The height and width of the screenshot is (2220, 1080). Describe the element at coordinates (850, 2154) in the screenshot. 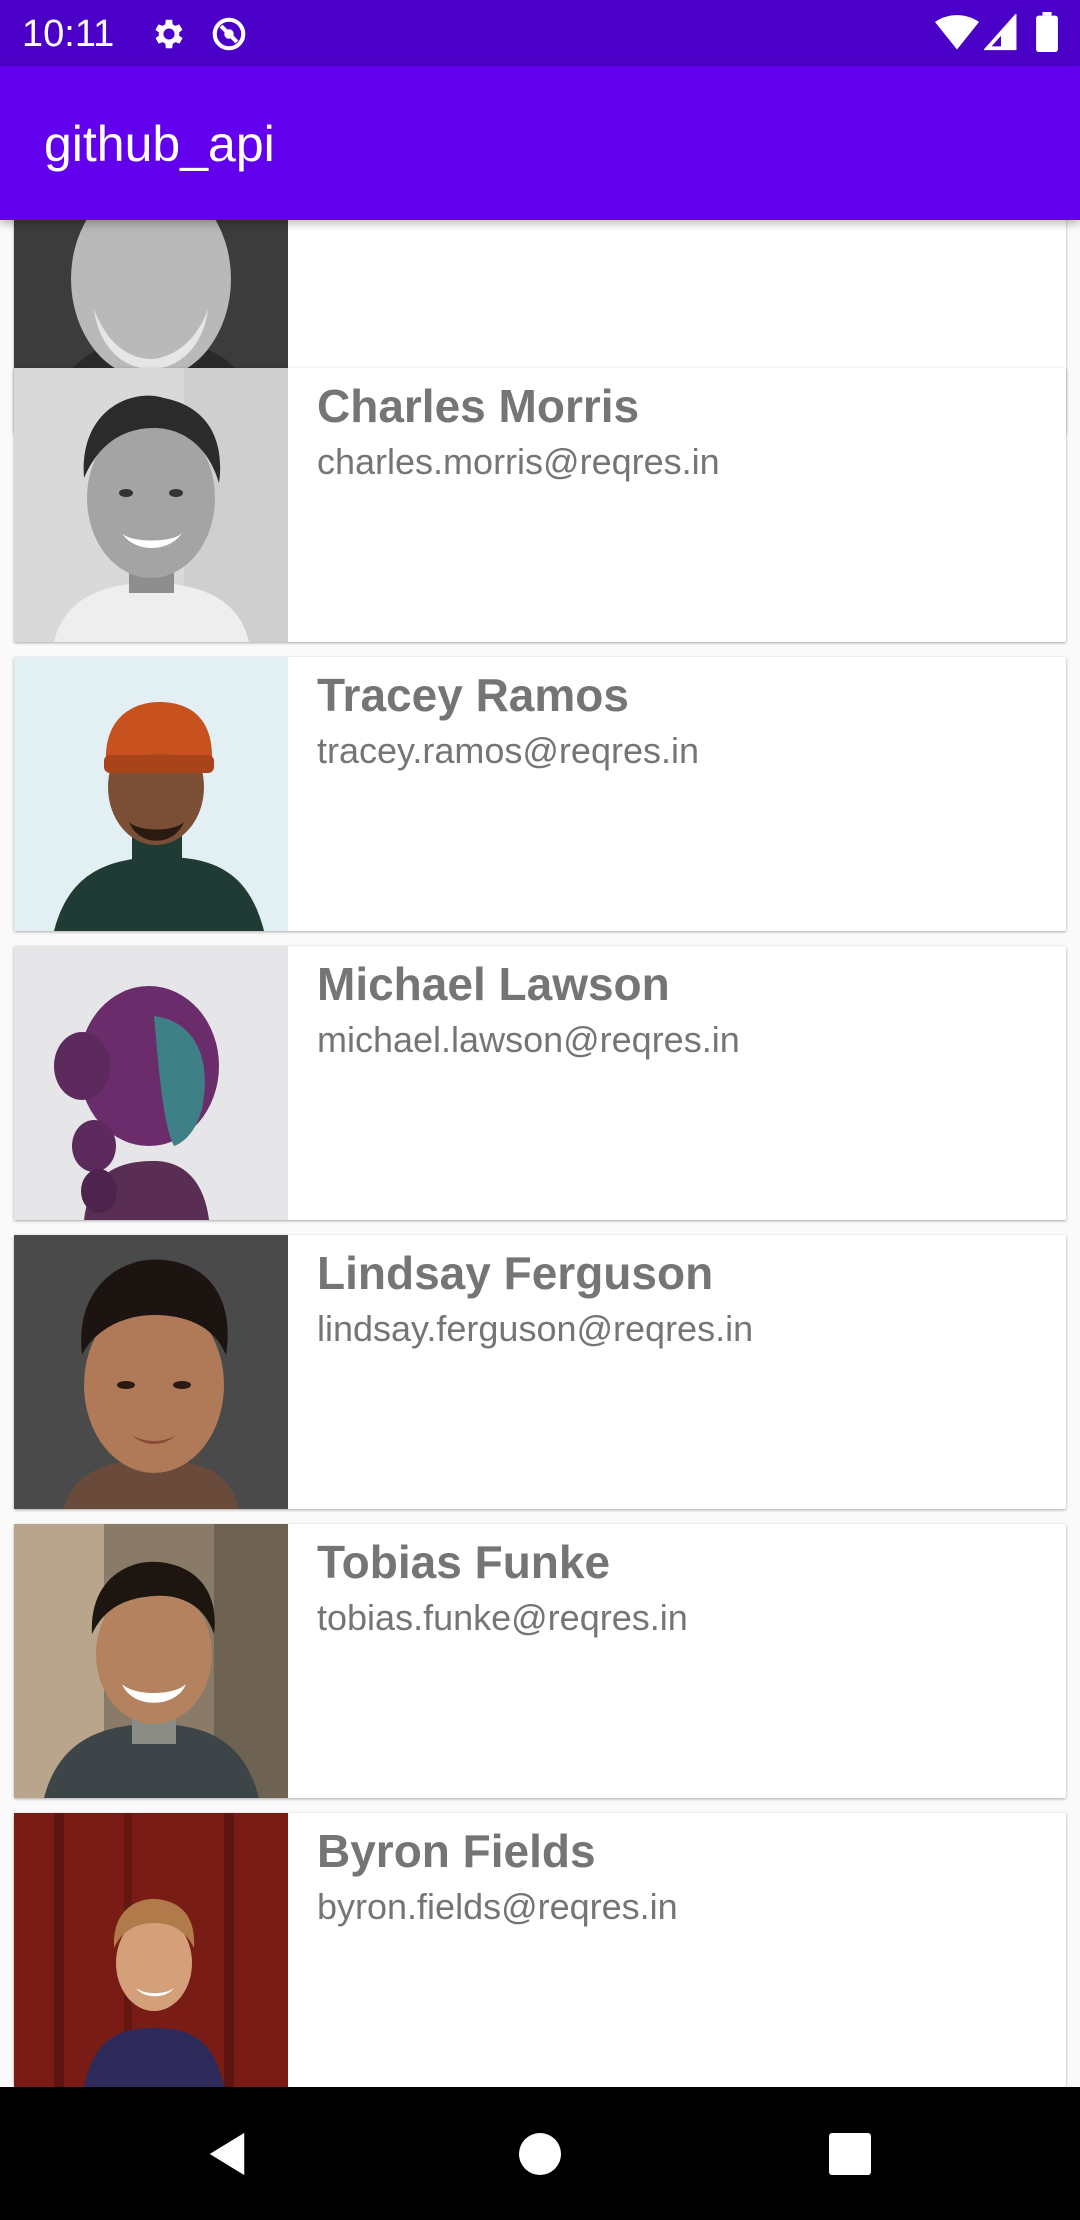

I see `recents-icon` at that location.